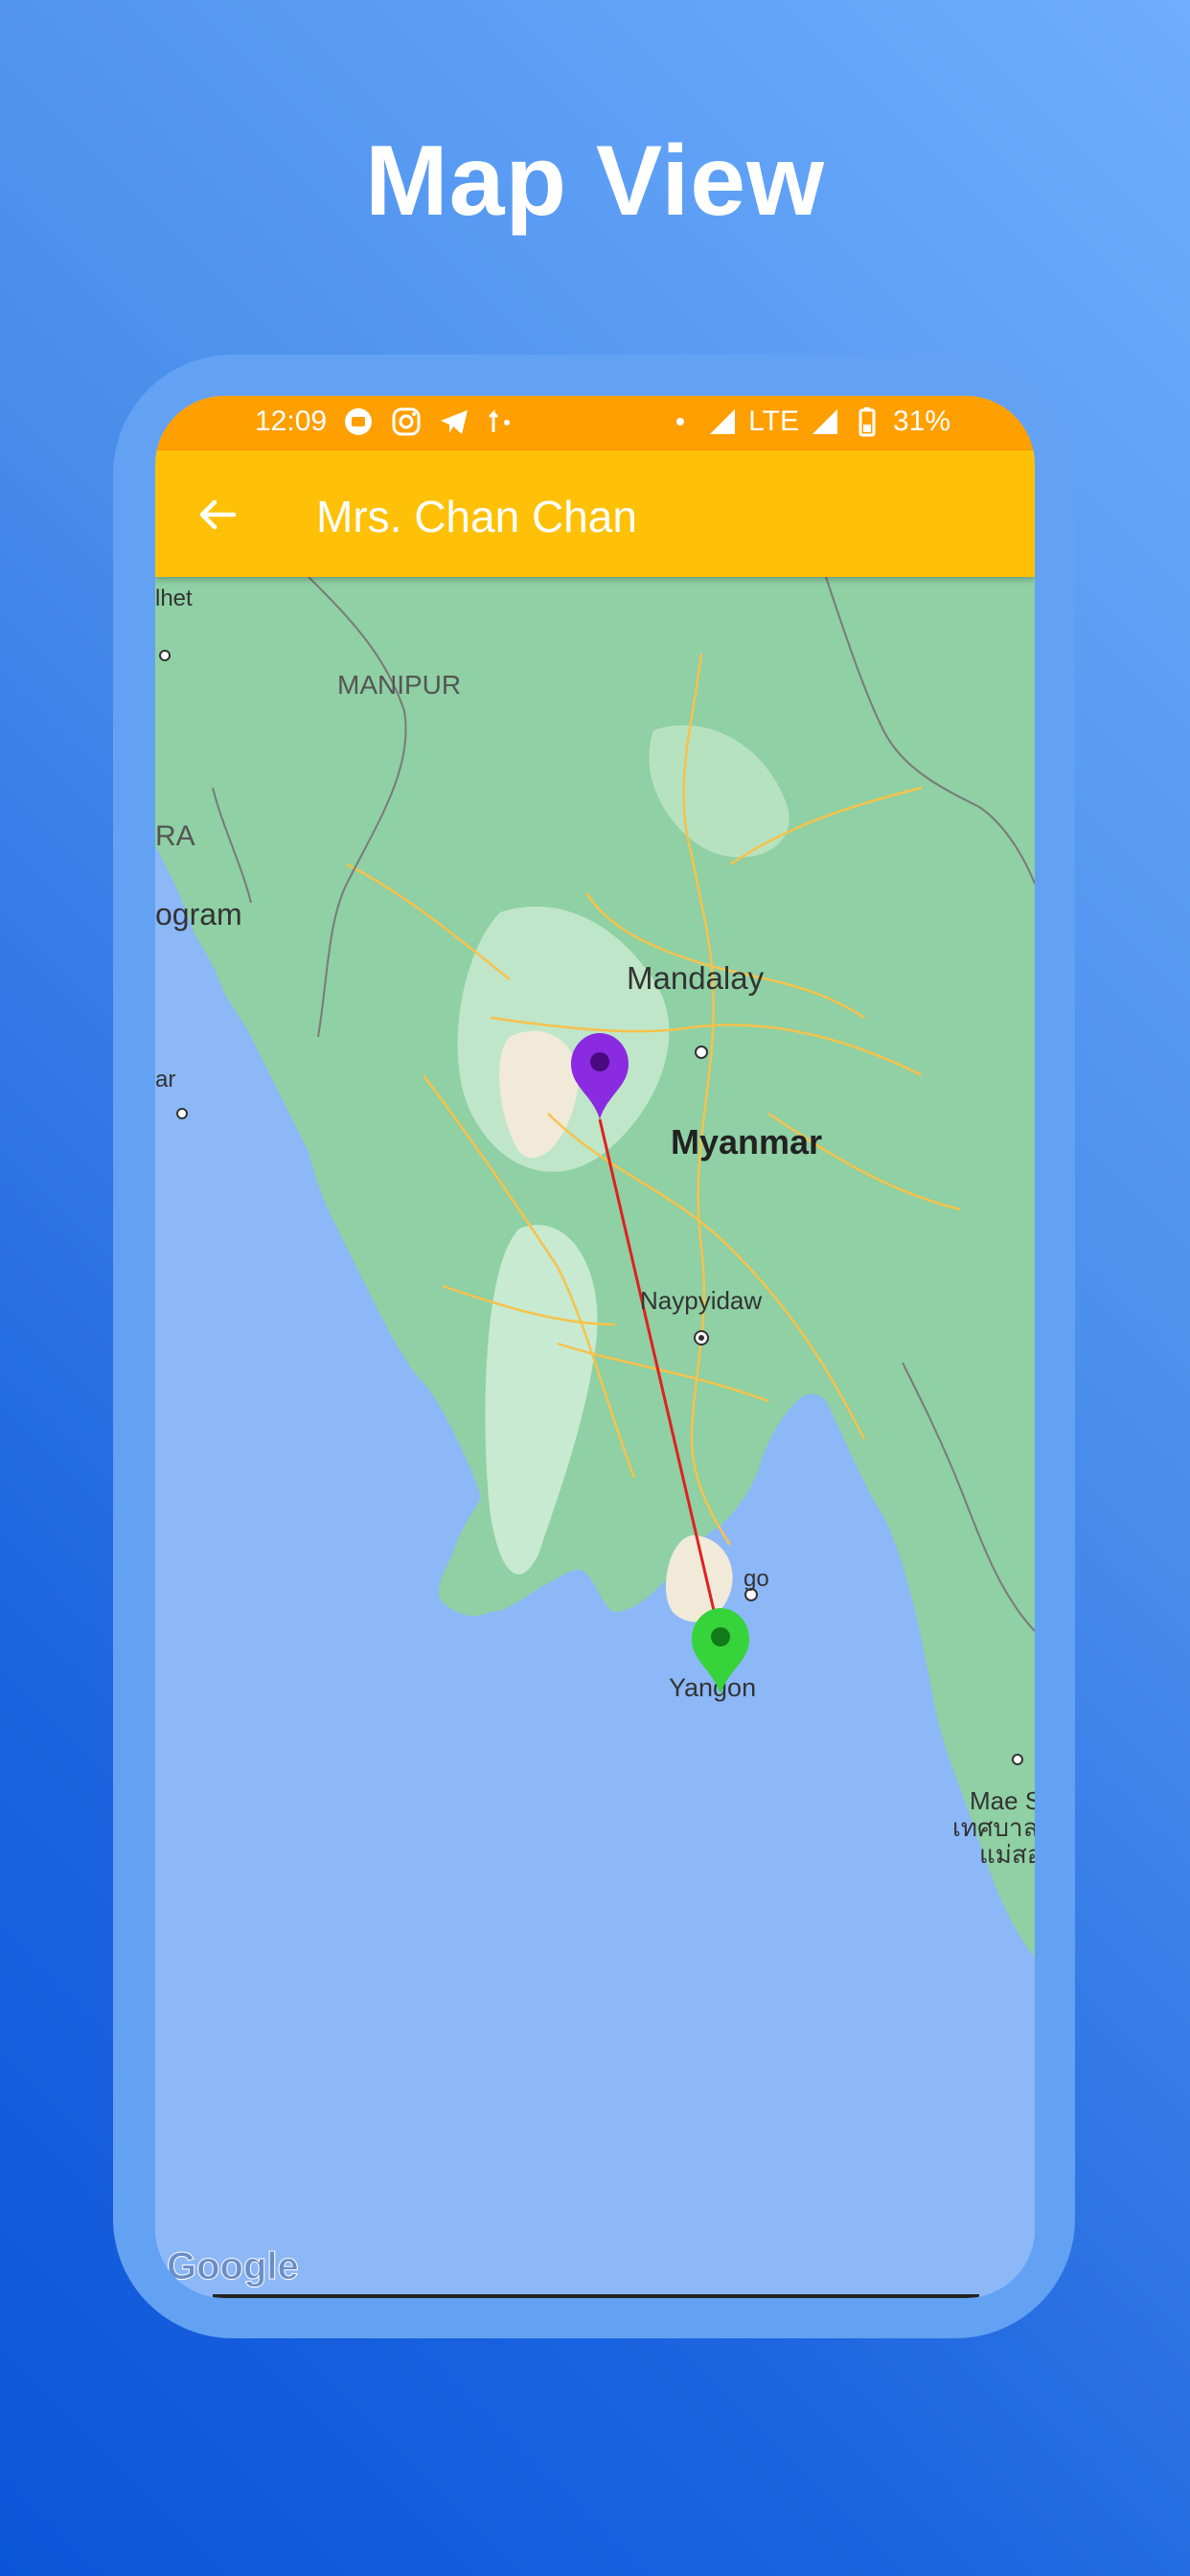 The height and width of the screenshot is (2576, 1190). Describe the element at coordinates (500, 420) in the screenshot. I see `data-transfer-icon` at that location.